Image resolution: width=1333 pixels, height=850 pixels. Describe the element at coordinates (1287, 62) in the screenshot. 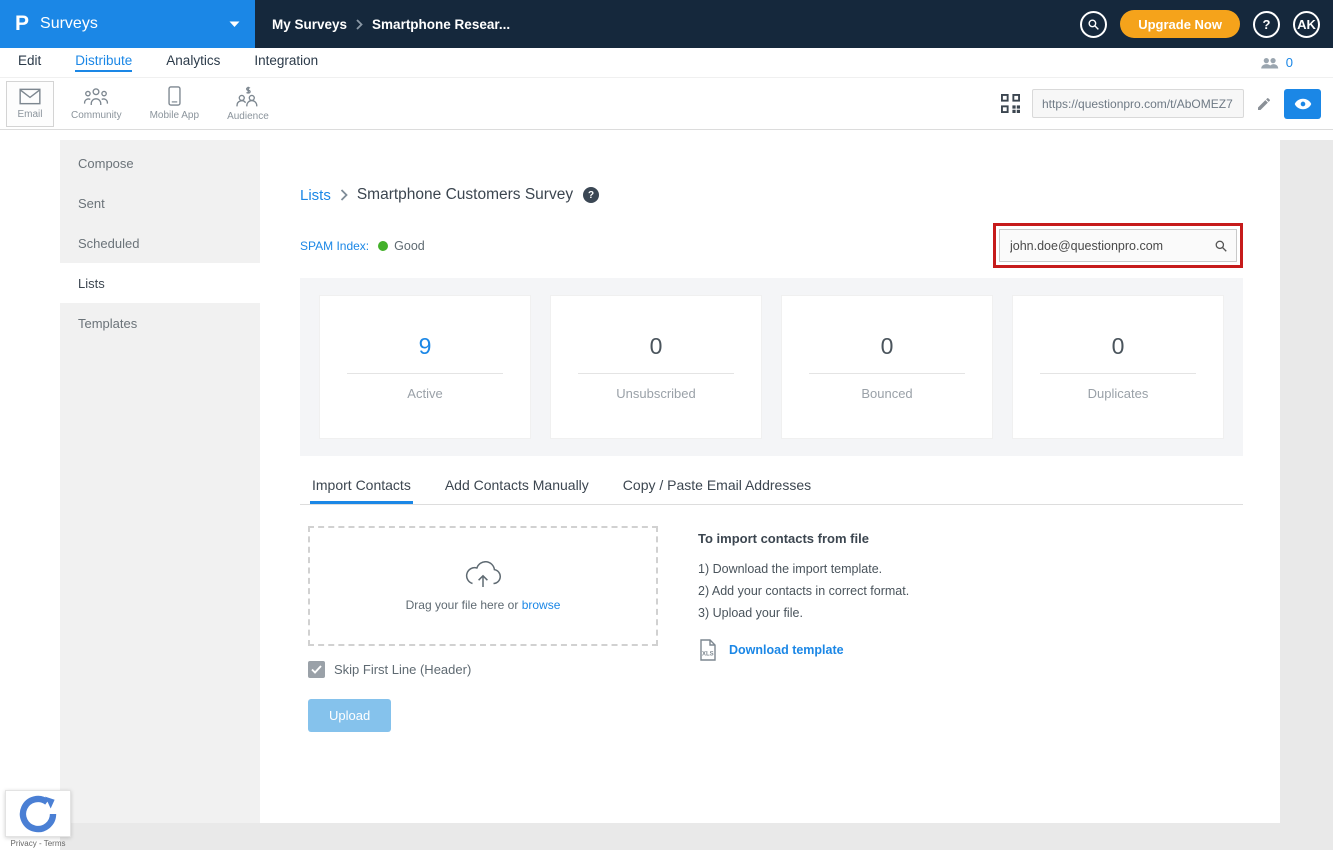

I see `collaborators: 0` at that location.